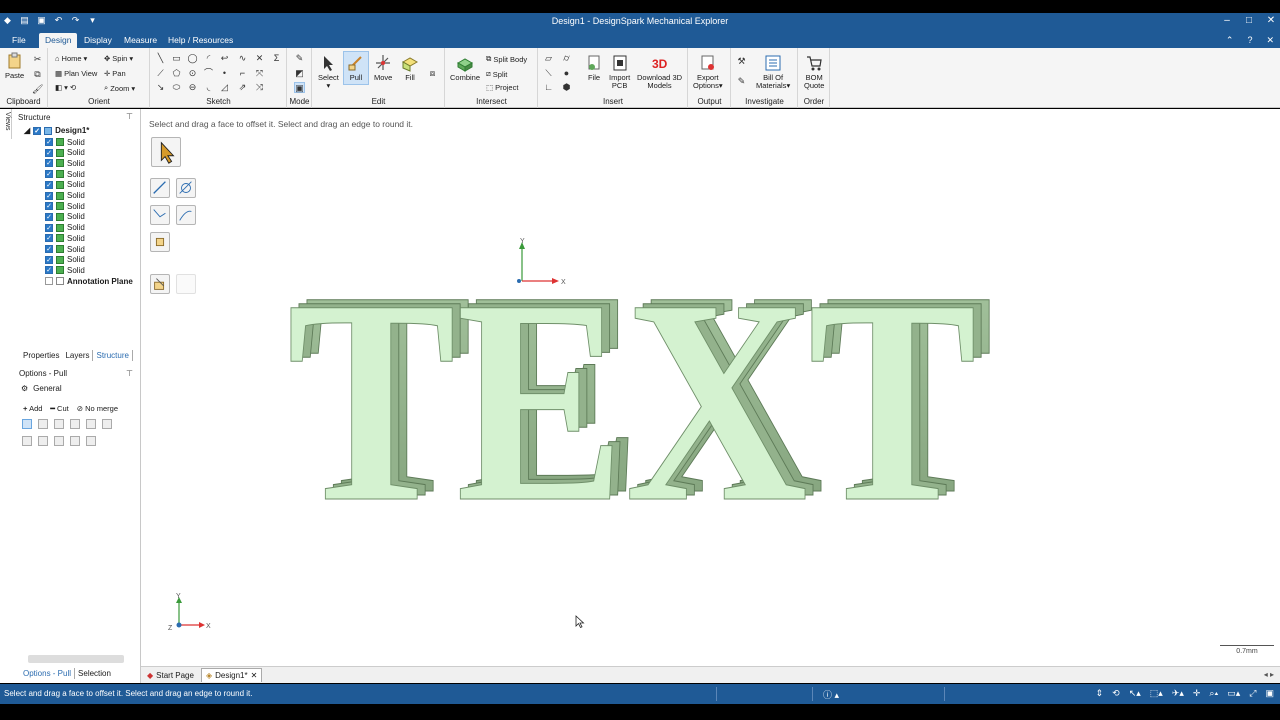 This screenshot has height=720, width=1280. Describe the element at coordinates (566, 87) in the screenshot. I see `shell-icon: ⬢` at that location.